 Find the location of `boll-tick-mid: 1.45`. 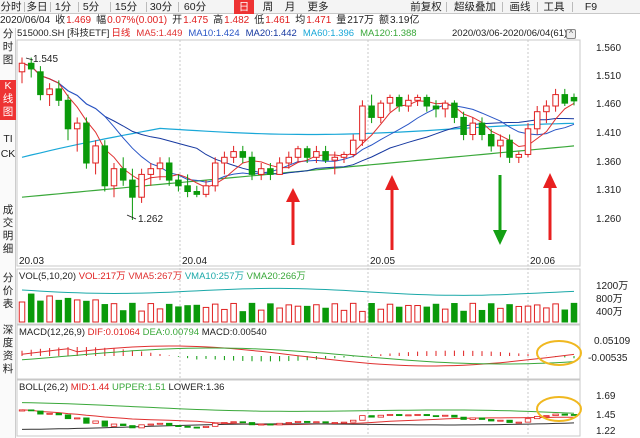

boll-tick-mid: 1.45 is located at coordinates (606, 415).